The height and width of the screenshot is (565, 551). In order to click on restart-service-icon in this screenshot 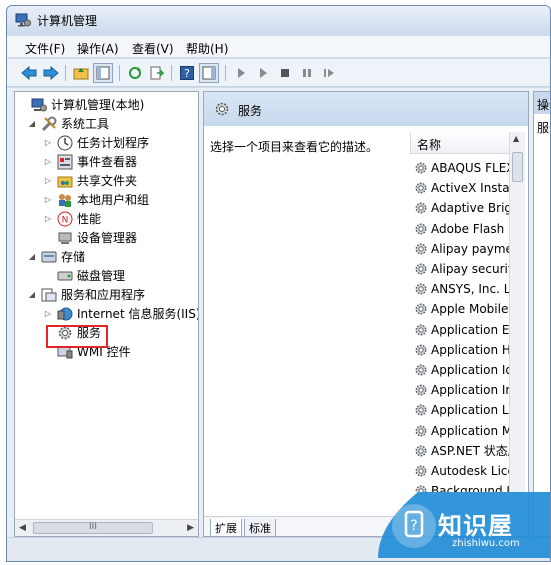, I will do `click(329, 73)`.